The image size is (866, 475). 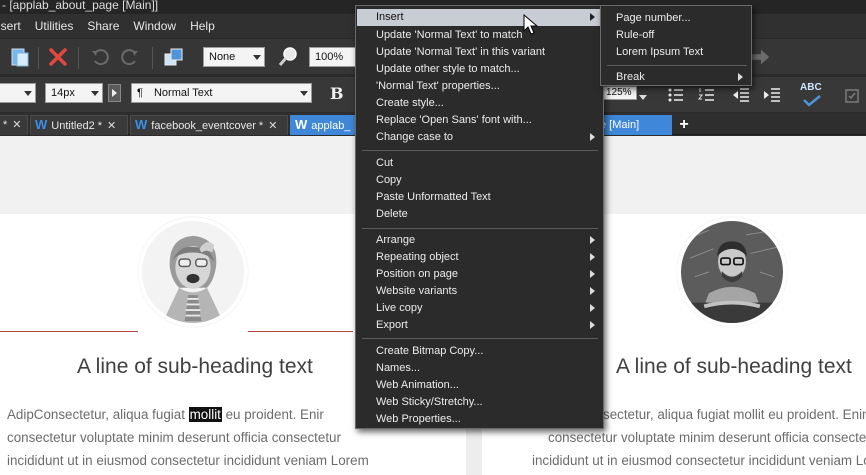 I want to click on tab-label: Untitled2 *, so click(x=77, y=126).